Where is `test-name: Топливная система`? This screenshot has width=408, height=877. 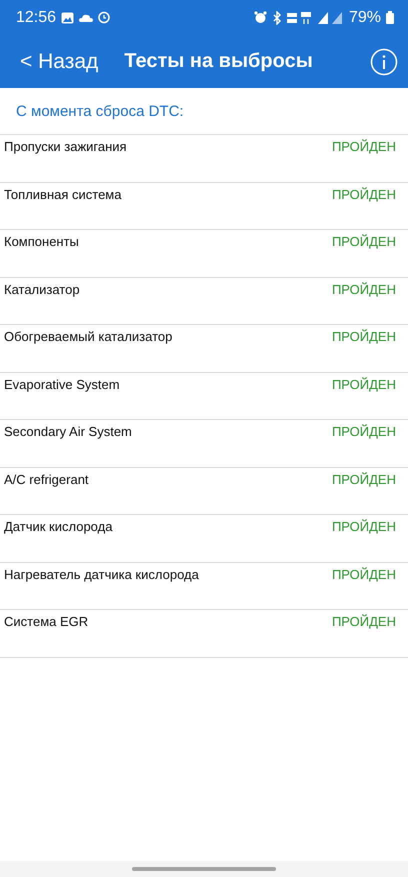
test-name: Топливная система is located at coordinates (63, 194).